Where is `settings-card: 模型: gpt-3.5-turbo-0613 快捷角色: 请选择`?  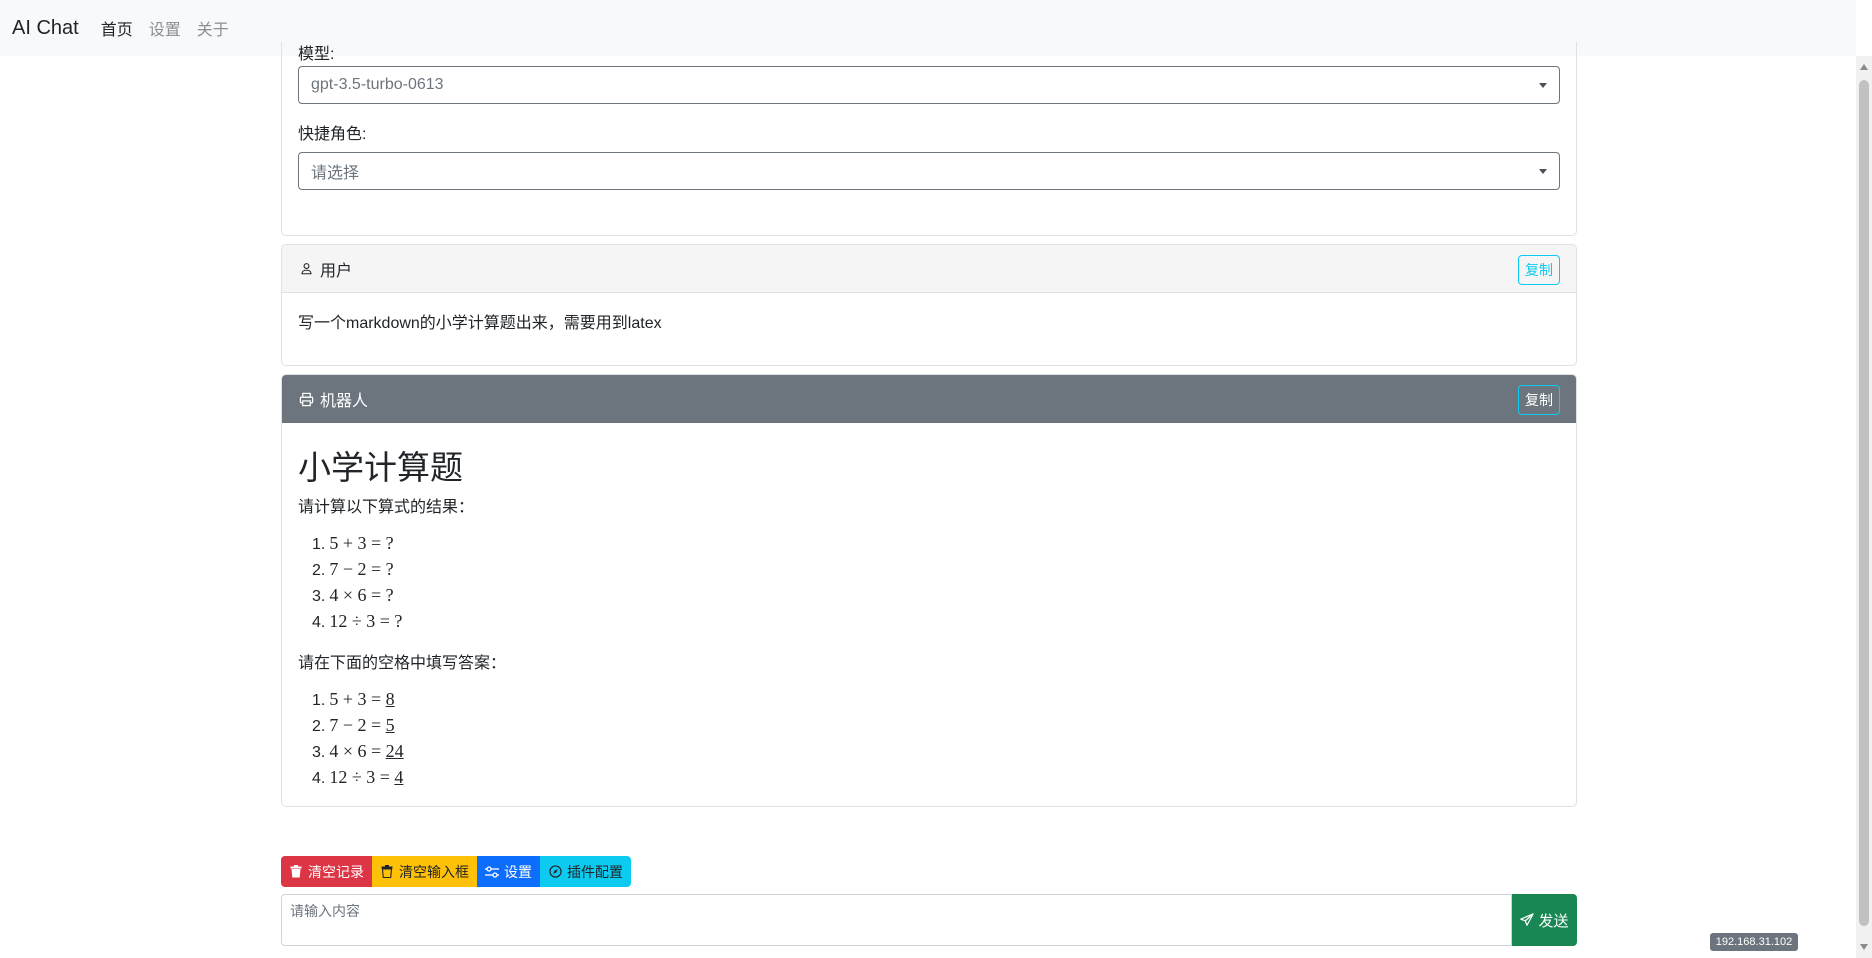
settings-card: 模型: gpt-3.5-turbo-0613 快捷角色: 请选择 is located at coordinates (929, 139).